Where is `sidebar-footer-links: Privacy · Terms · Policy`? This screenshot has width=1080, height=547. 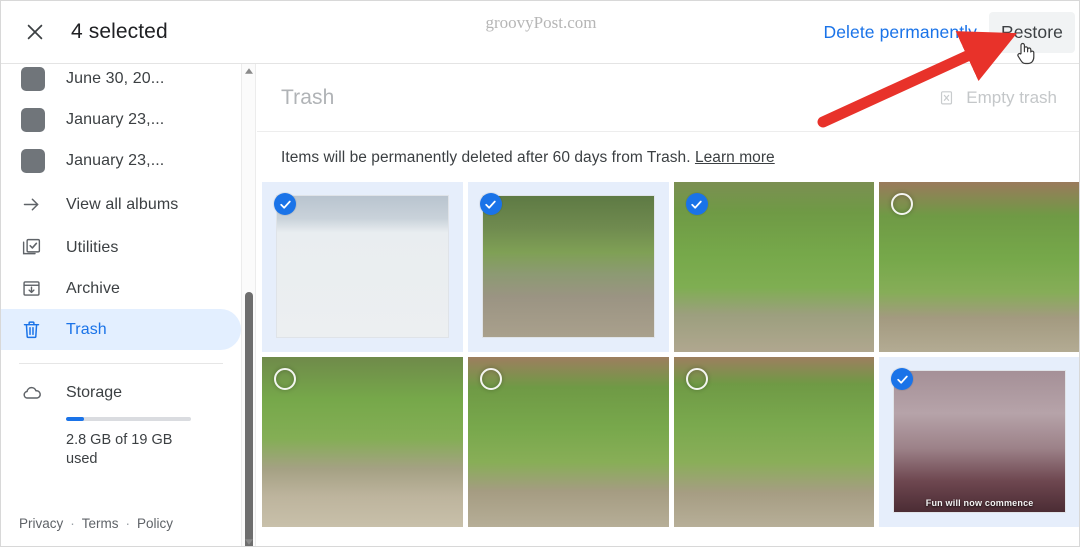
sidebar-footer-links: Privacy · Terms · Policy is located at coordinates (96, 523).